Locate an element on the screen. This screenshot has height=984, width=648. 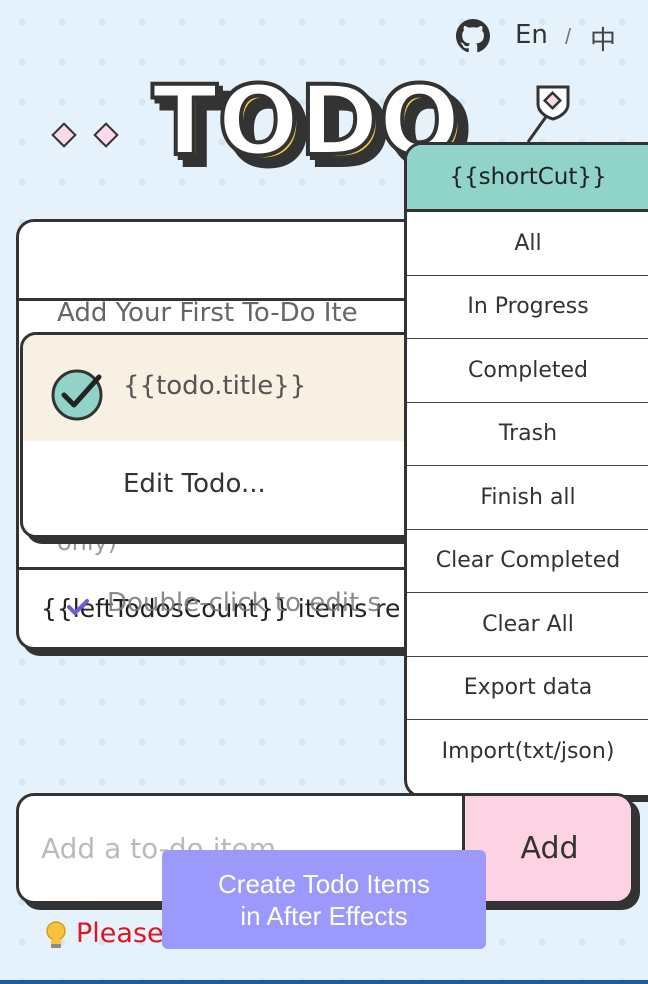
create-in-after-effects-button: Create Todo Items in After Effects is located at coordinates (324, 899).